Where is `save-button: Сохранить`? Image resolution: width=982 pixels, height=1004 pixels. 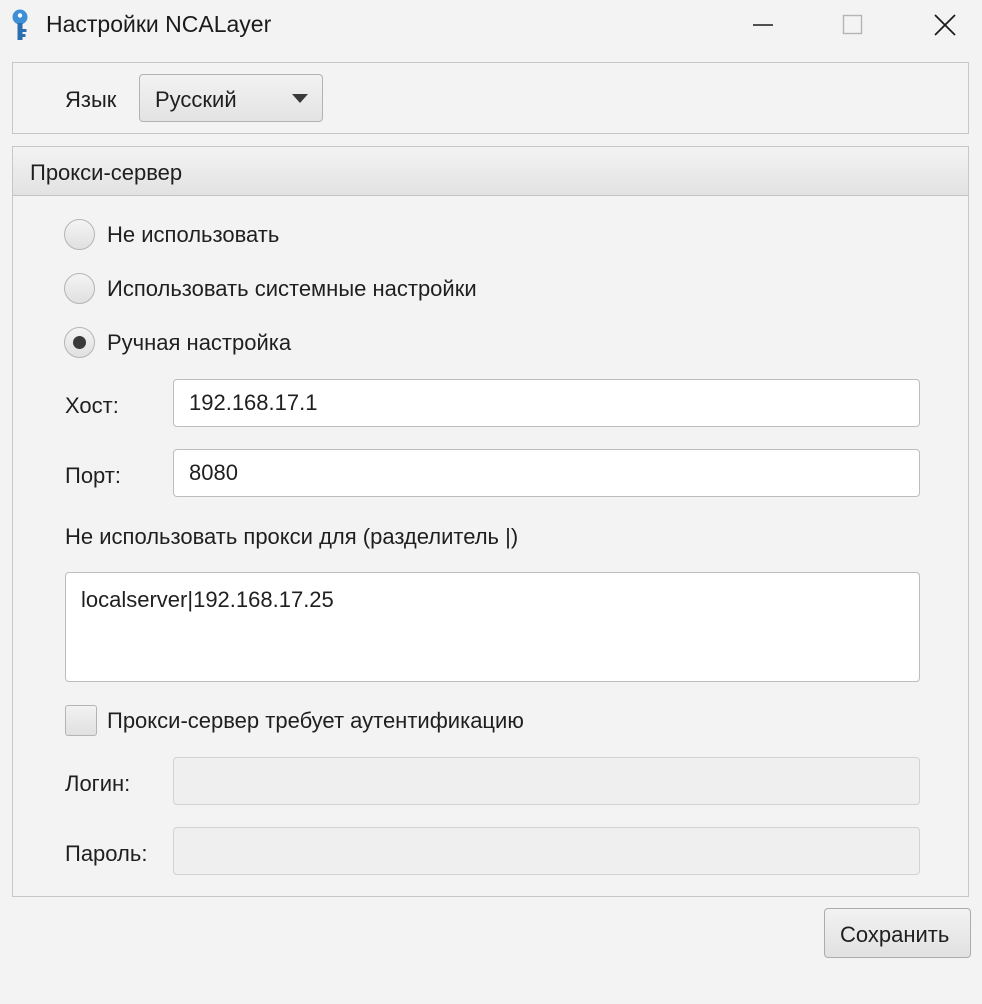
save-button: Сохранить is located at coordinates (897, 933).